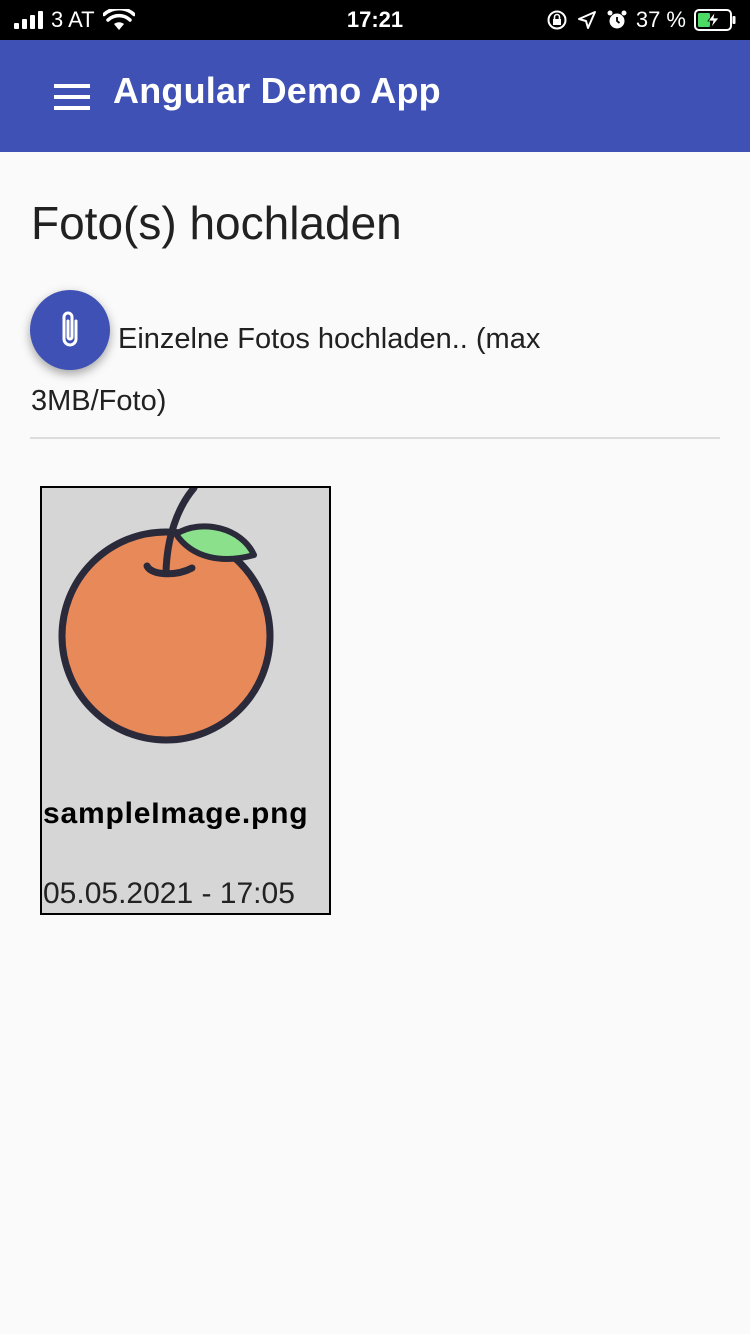 The width and height of the screenshot is (750, 1334). I want to click on divider, so click(375, 438).